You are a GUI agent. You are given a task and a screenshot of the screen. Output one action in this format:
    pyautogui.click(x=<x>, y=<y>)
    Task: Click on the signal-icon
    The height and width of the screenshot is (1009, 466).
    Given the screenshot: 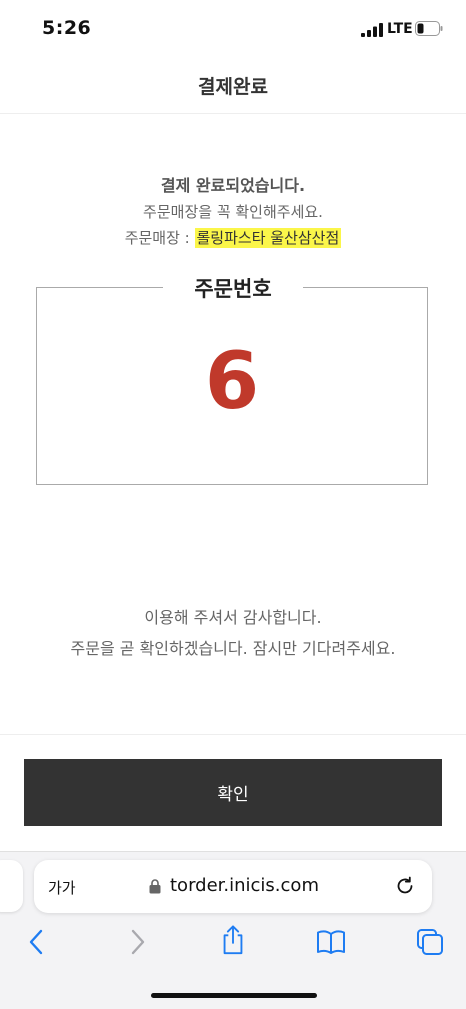 What is the action you would take?
    pyautogui.click(x=372, y=30)
    